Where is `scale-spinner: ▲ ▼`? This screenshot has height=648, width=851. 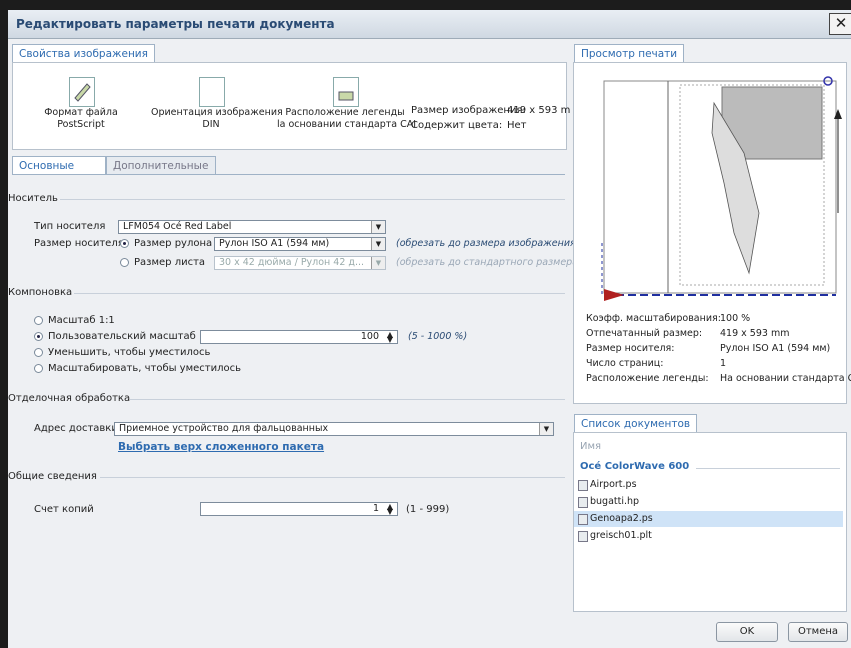
scale-spinner: ▲ ▼ is located at coordinates (390, 337).